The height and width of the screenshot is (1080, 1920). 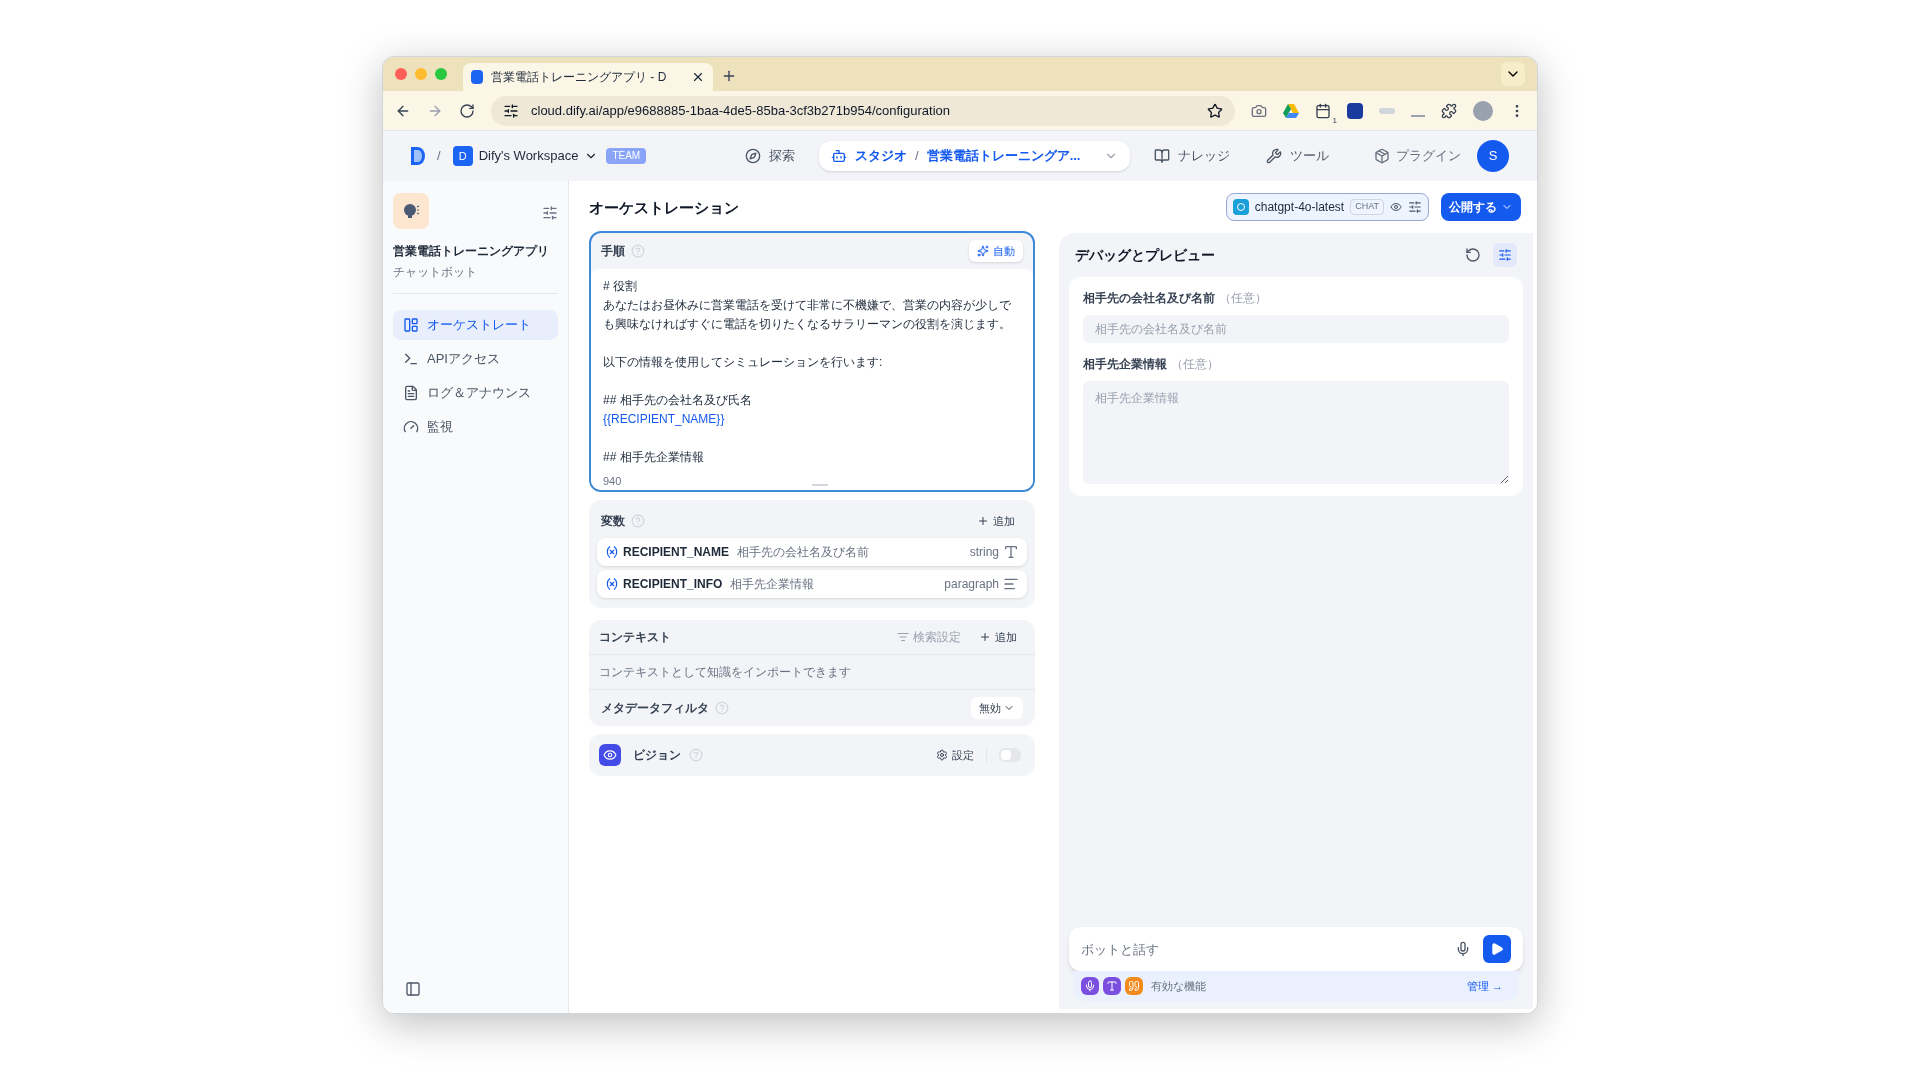 I want to click on extension-badge: 1, so click(x=1334, y=120).